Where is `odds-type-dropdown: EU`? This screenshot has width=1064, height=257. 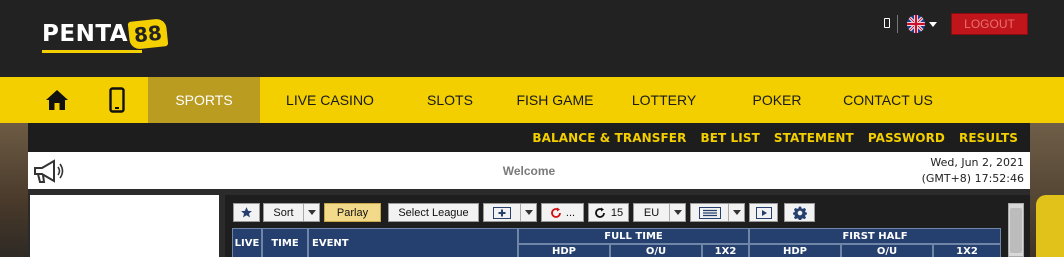 odds-type-dropdown: EU is located at coordinates (659, 212).